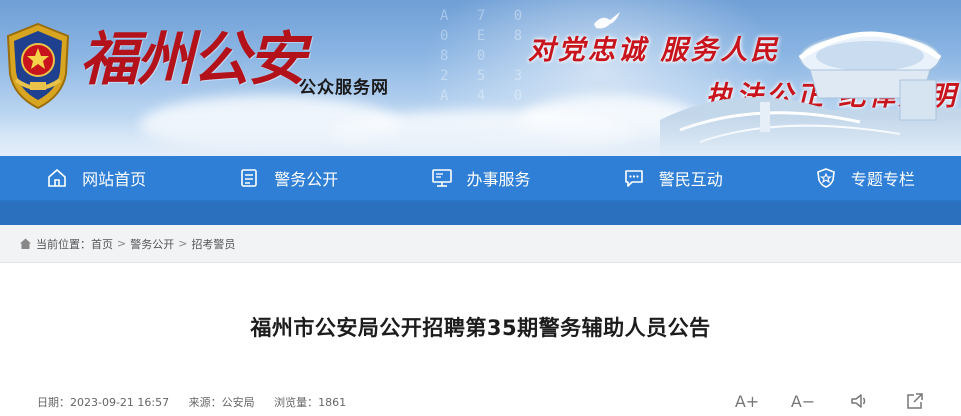 Image resolution: width=961 pixels, height=416 pixels. I want to click on breadcrumb-recruitment: 招考警员, so click(213, 244).